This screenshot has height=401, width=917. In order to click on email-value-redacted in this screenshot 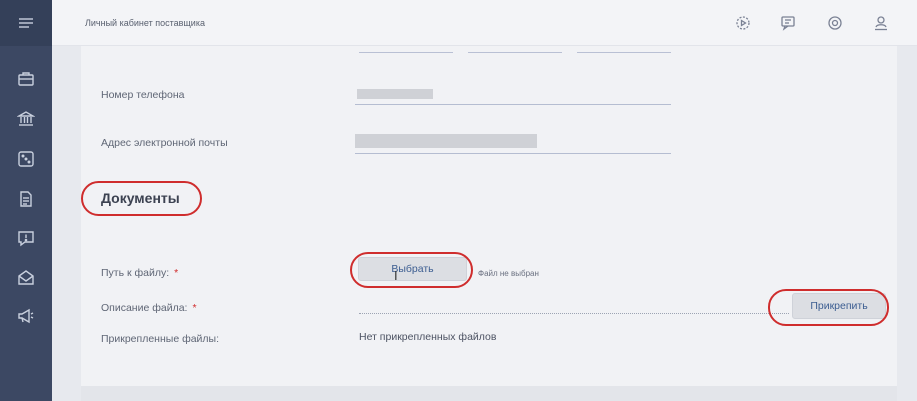, I will do `click(446, 141)`.